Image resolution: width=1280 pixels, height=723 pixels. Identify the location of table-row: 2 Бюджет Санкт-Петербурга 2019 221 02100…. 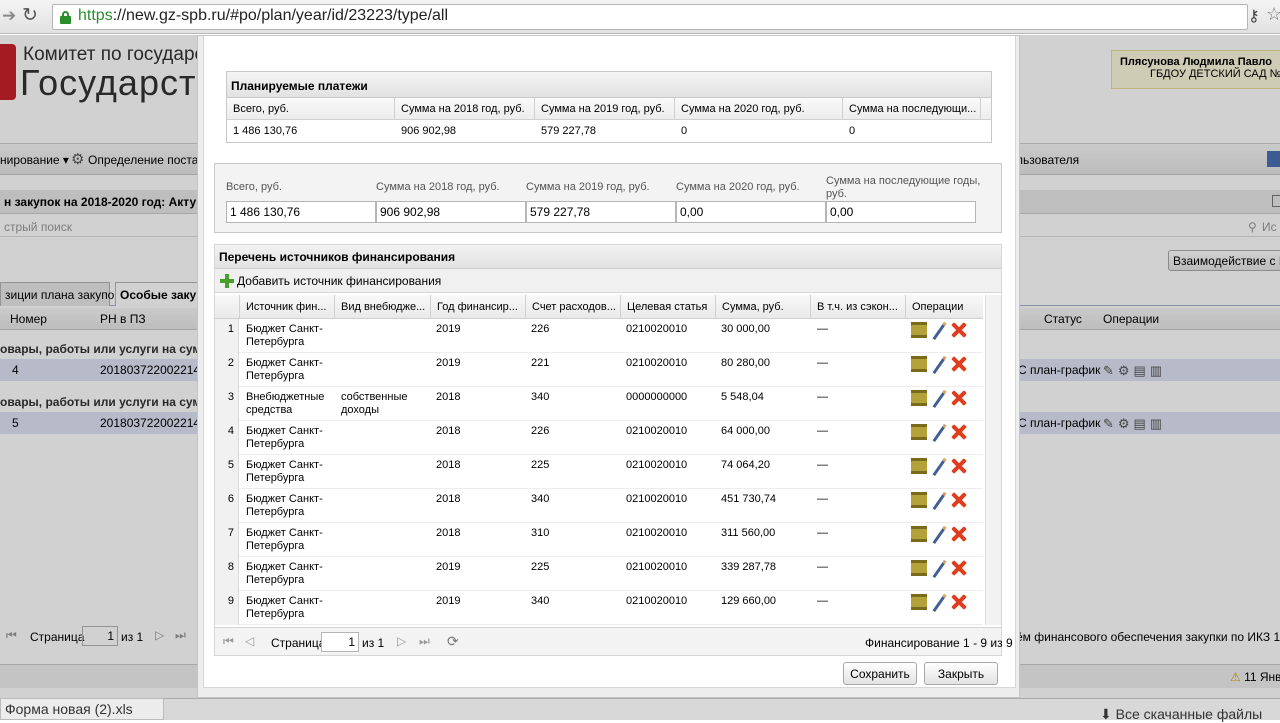
(599, 370).